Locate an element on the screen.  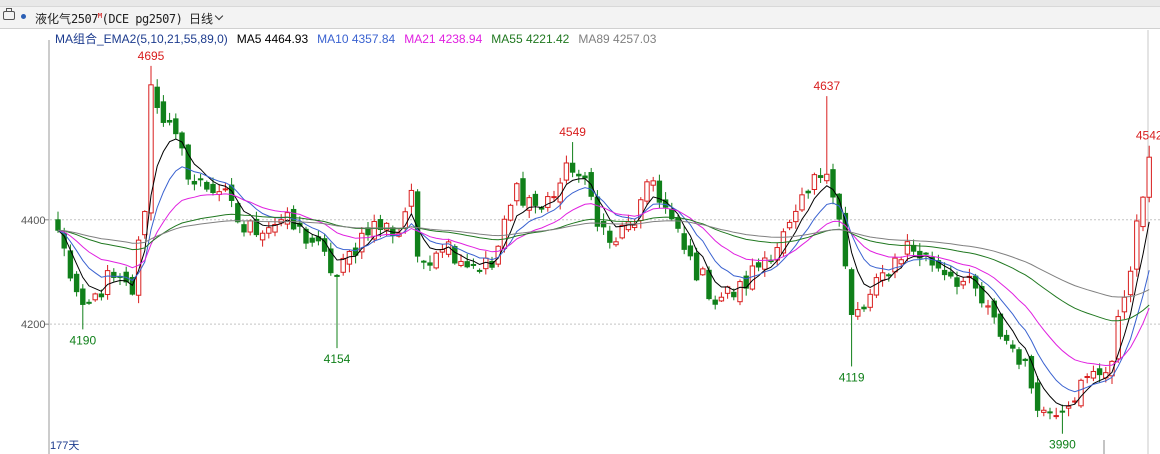
price-label-high: 4549 is located at coordinates (572, 132).